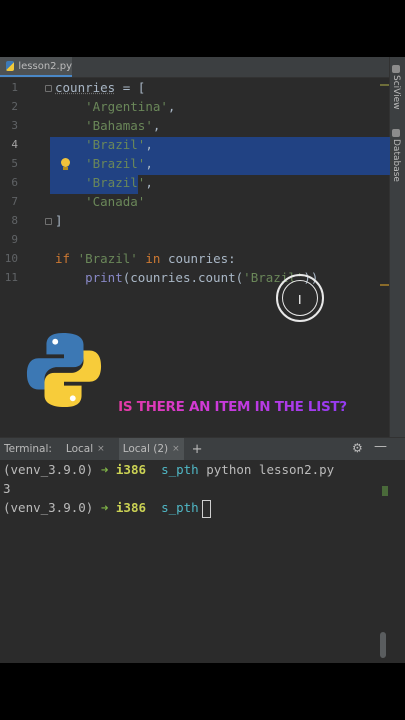 This screenshot has height=720, width=405. Describe the element at coordinates (202, 407) in the screenshot. I see `video-caption: IS THERE AN ITEM IN THE LIST?` at that location.